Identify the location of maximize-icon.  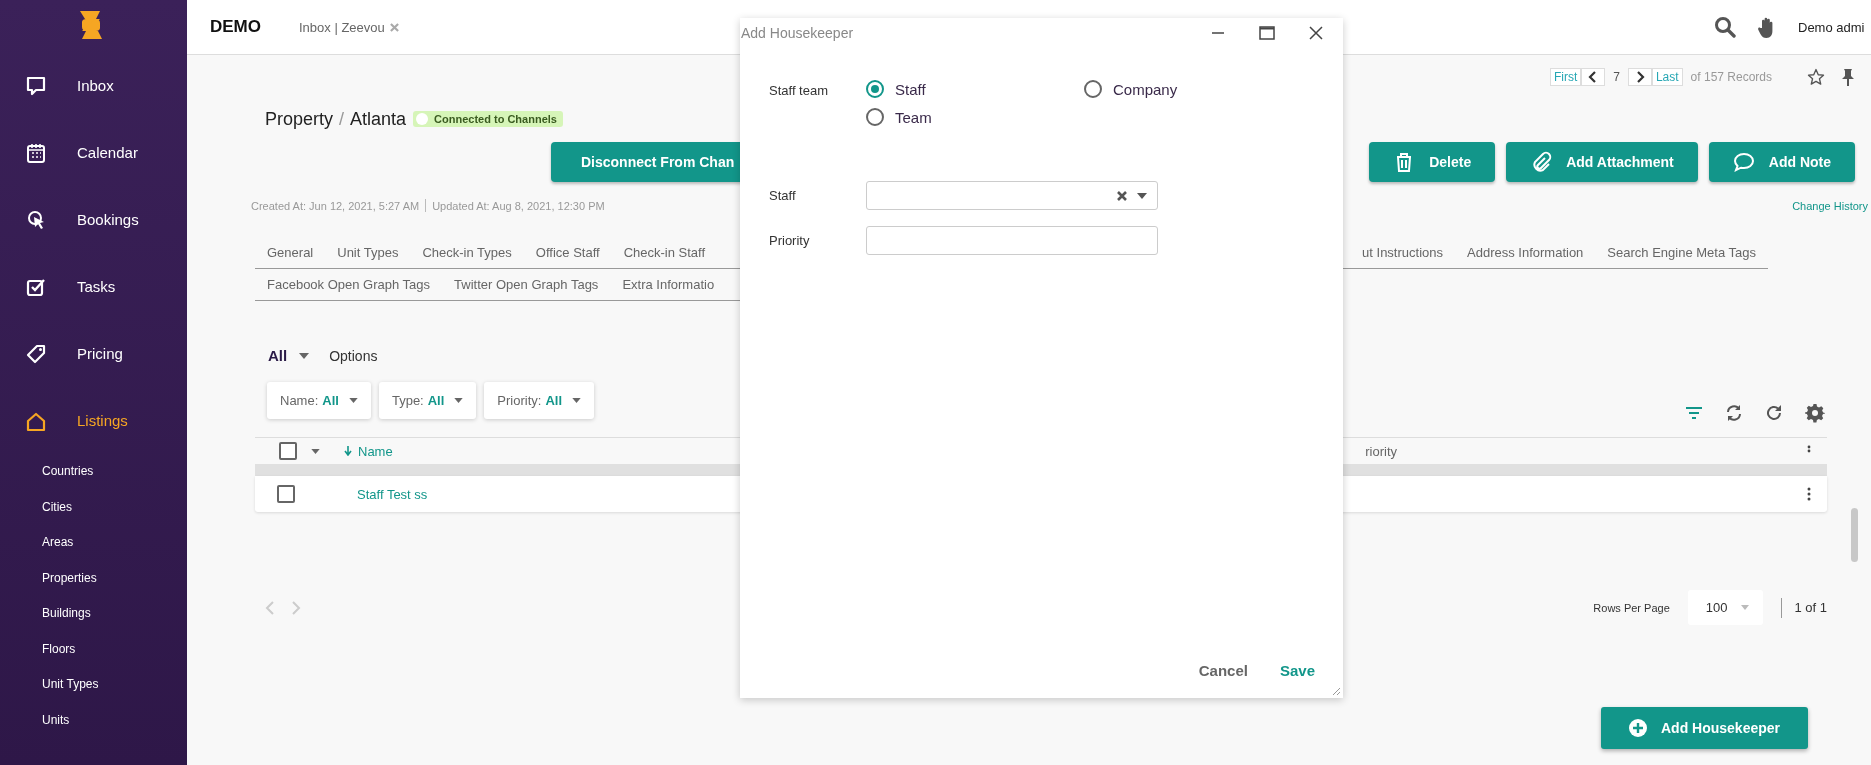
(1267, 33).